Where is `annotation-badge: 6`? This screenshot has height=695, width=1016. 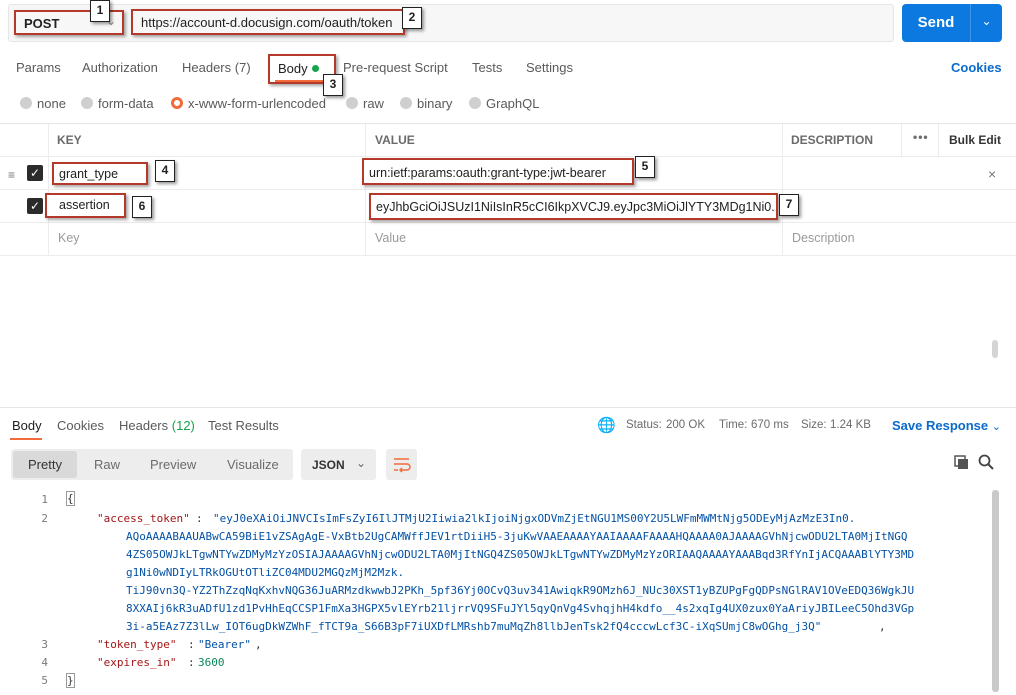 annotation-badge: 6 is located at coordinates (142, 207).